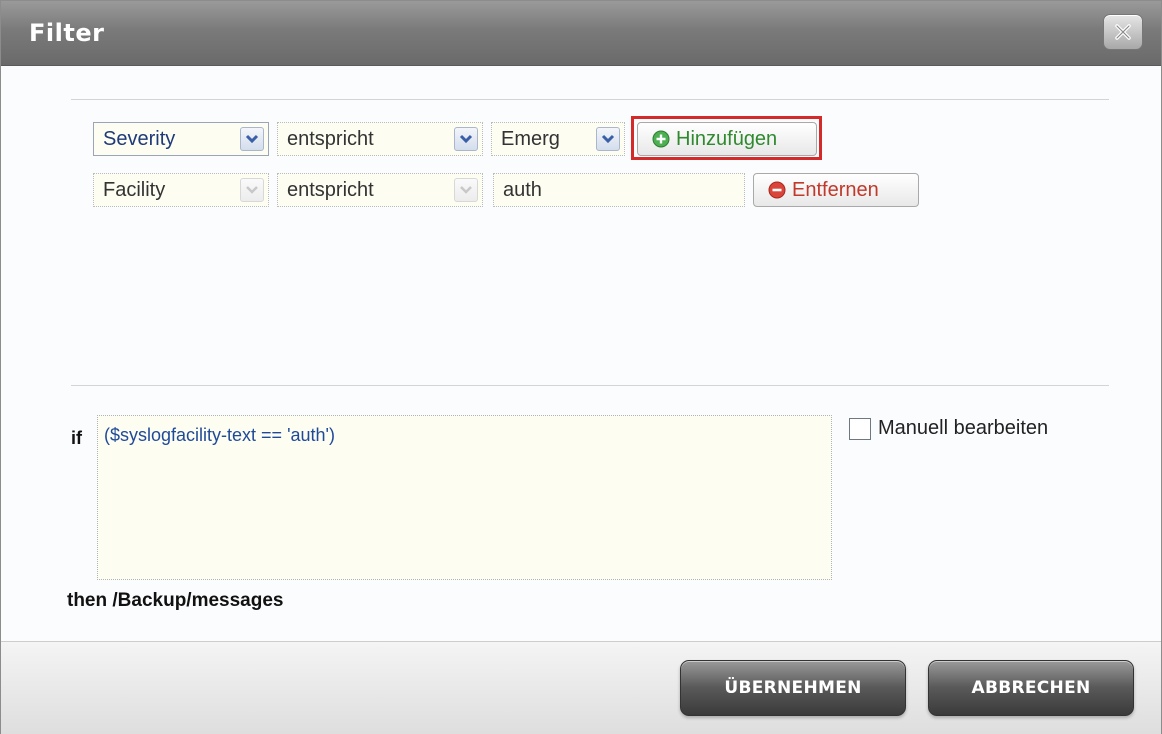 This screenshot has width=1162, height=734. I want to click on manual-edit-checkbox, so click(860, 429).